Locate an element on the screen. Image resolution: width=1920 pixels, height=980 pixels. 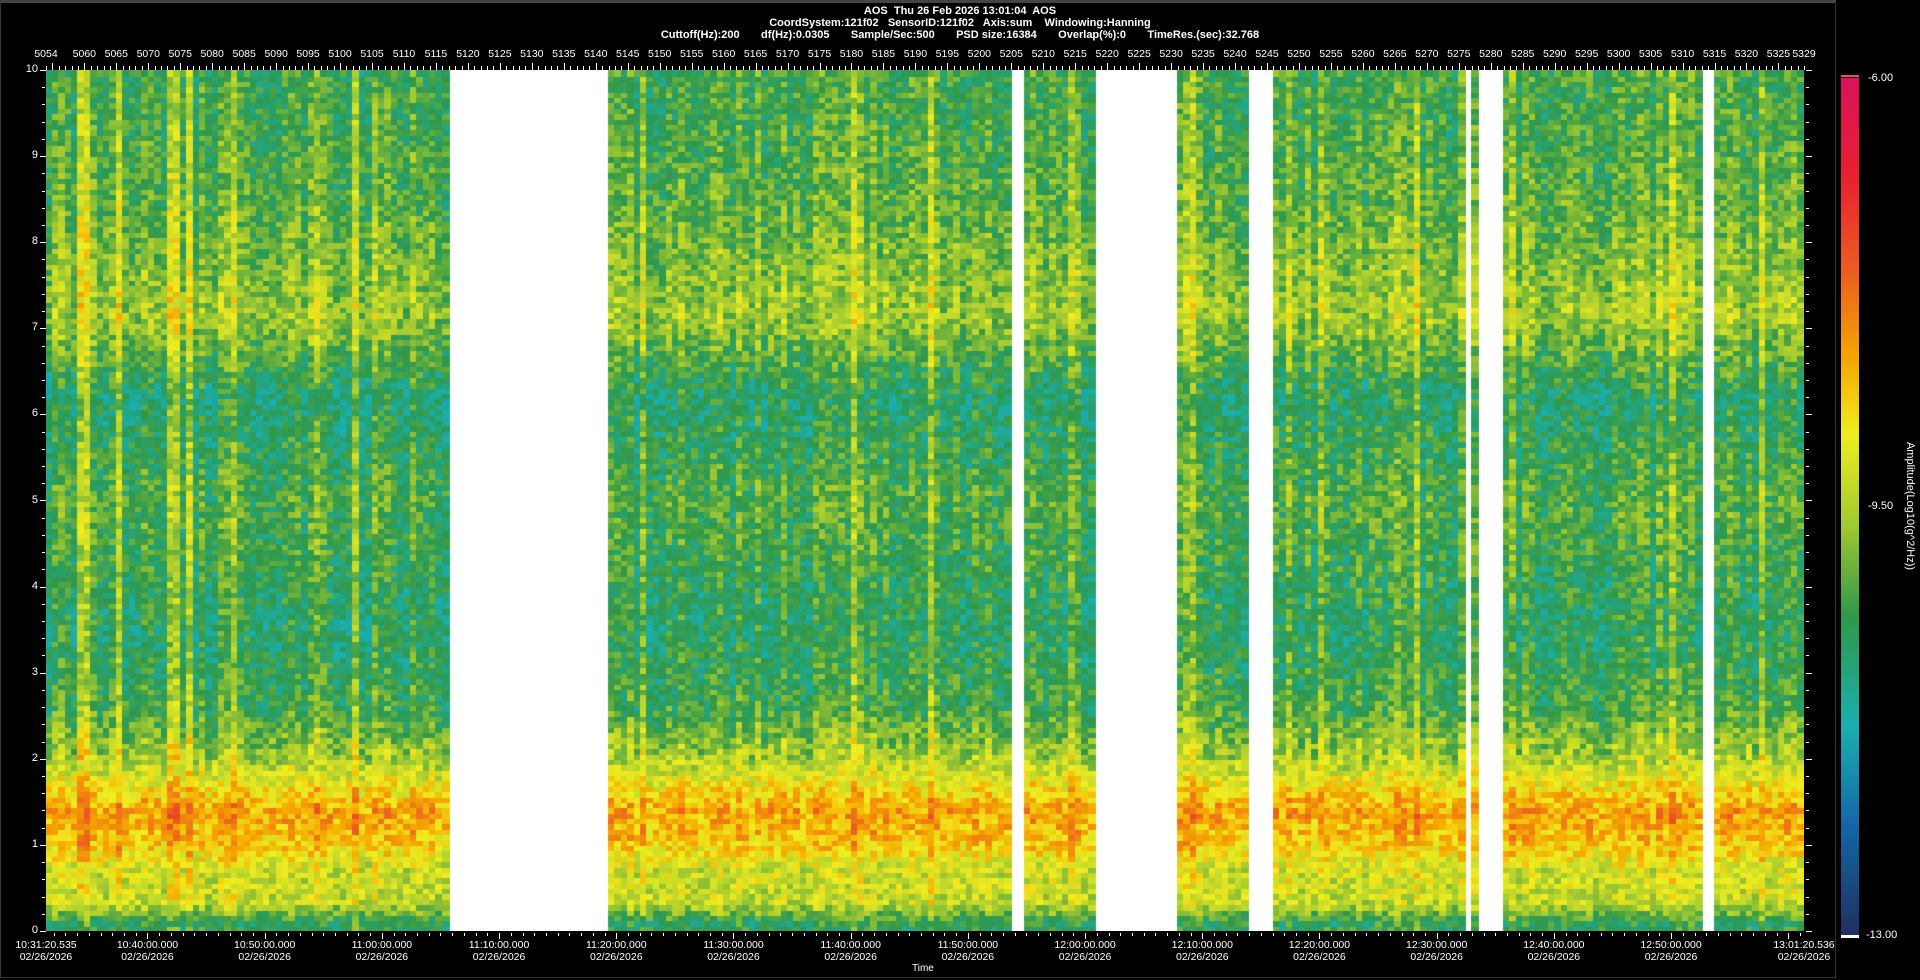
top-axis-label: 5110 is located at coordinates (404, 54).